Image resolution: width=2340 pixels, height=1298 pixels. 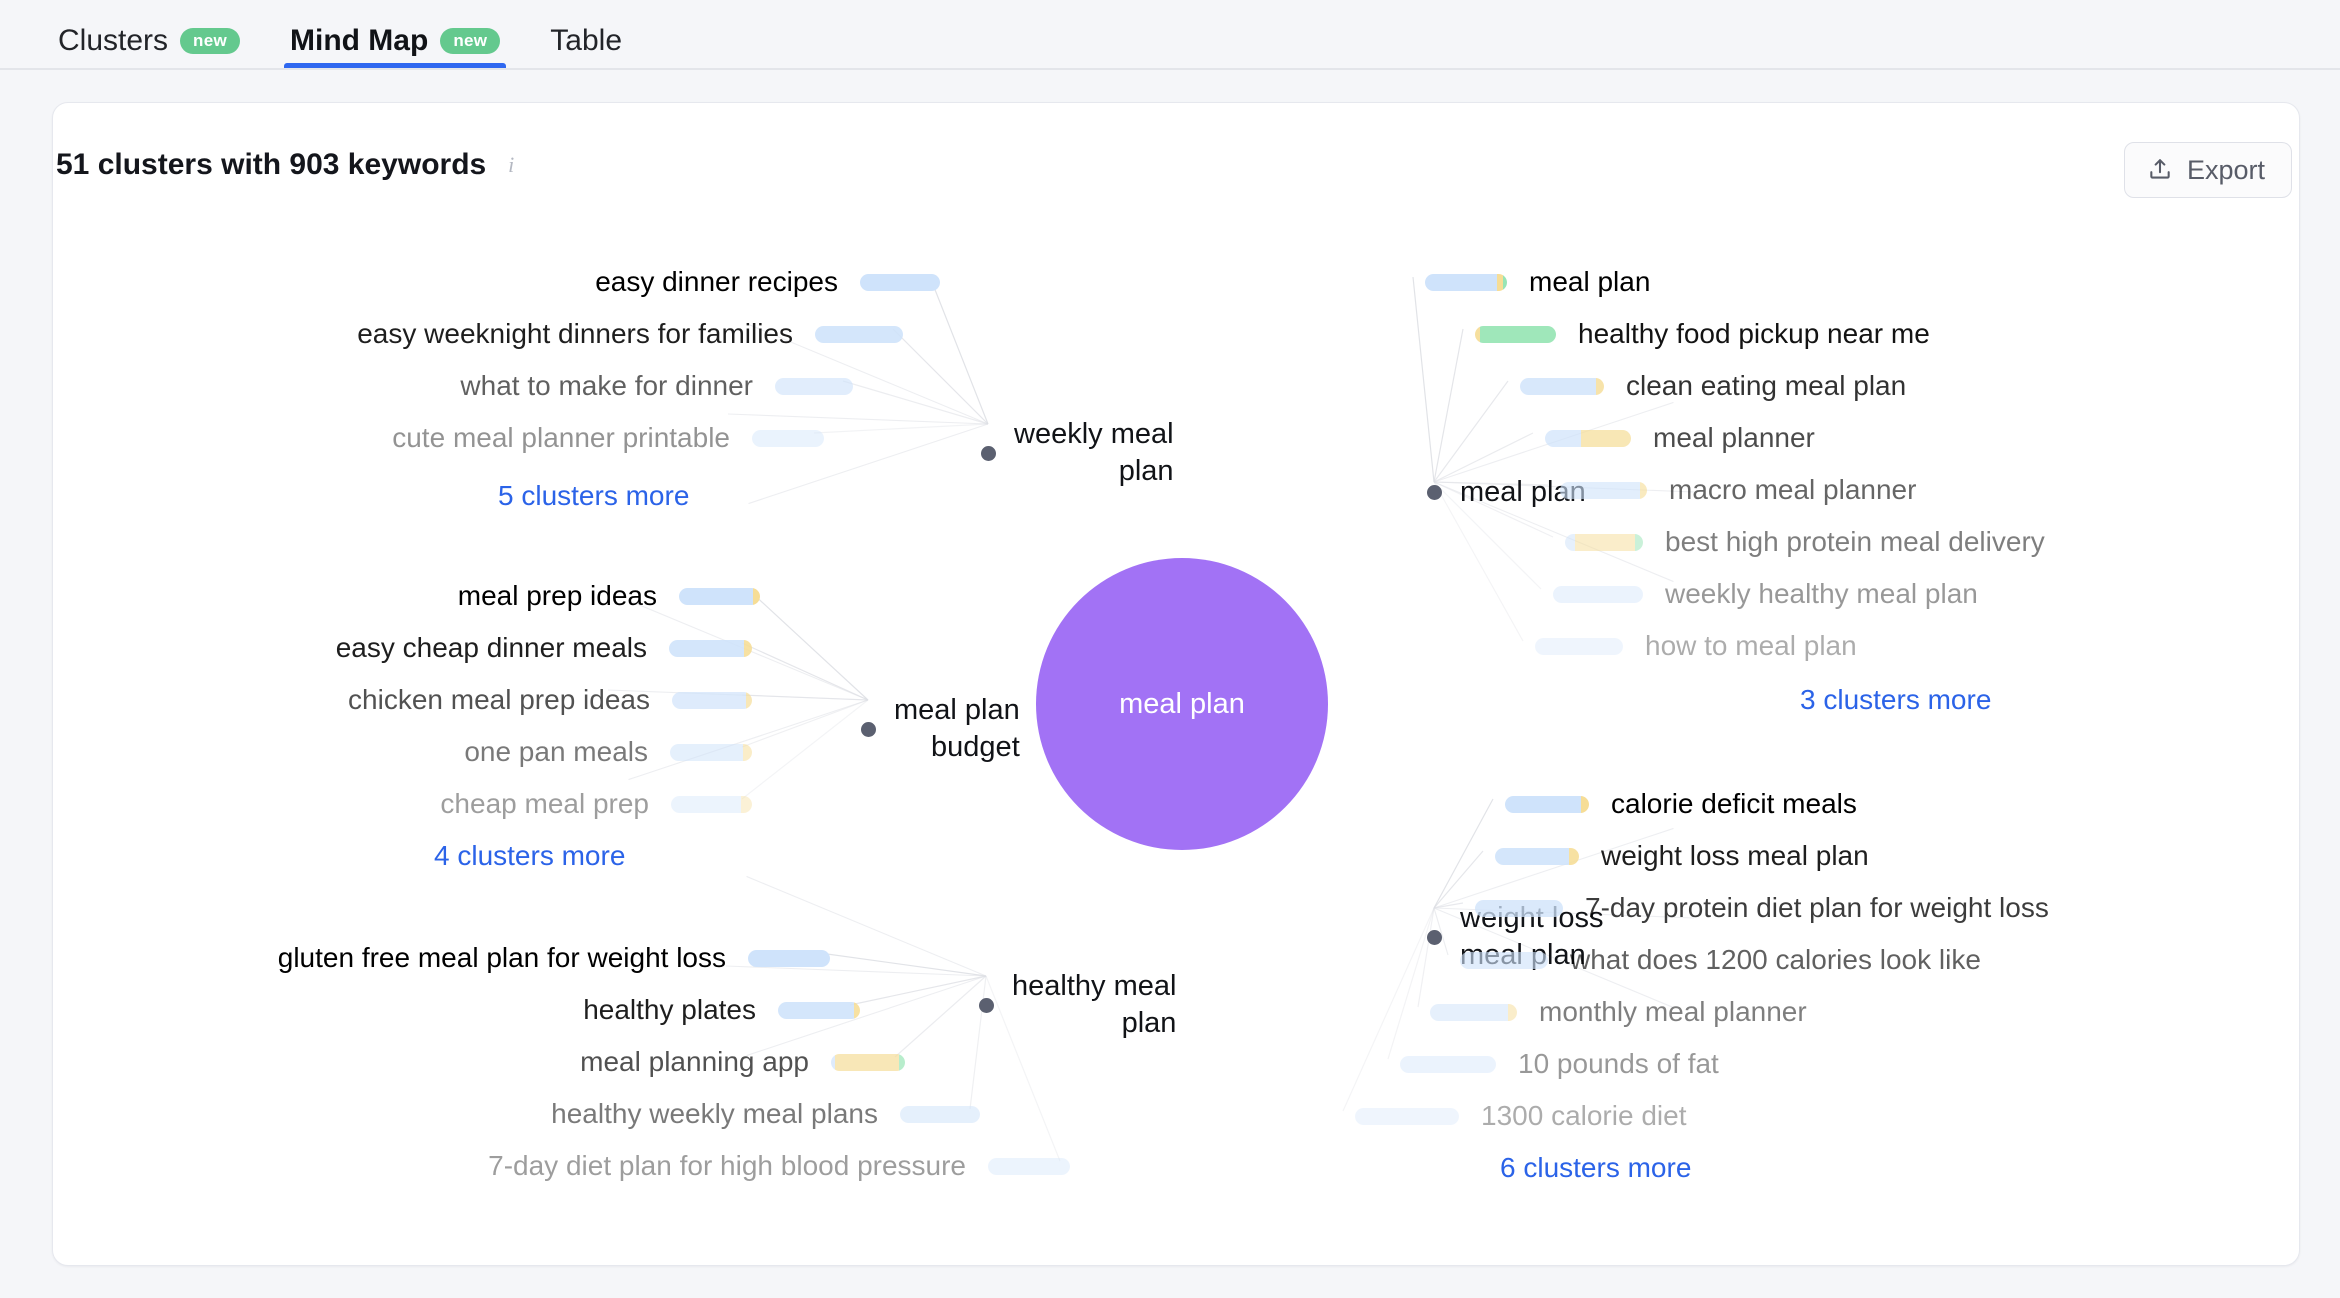 What do you see at coordinates (426, 386) in the screenshot?
I see `keyword-row: what to make for dinner` at bounding box center [426, 386].